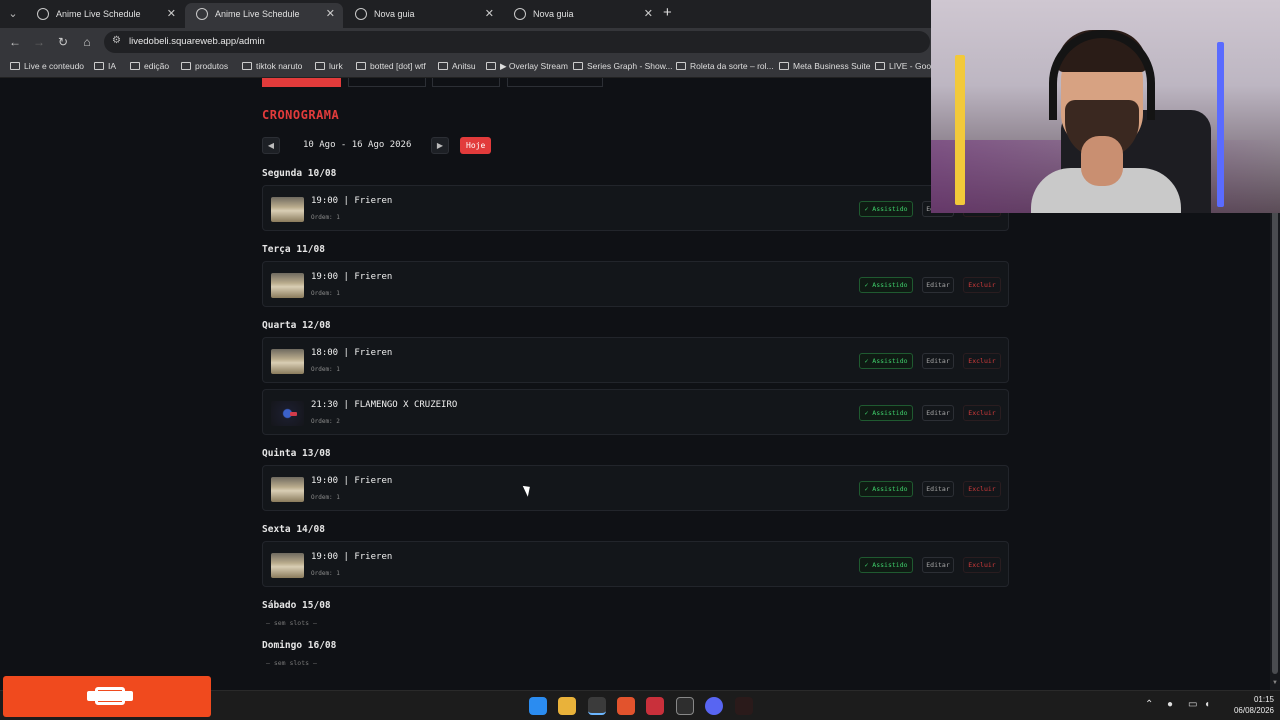  I want to click on webcam-overlay, so click(1105, 106).